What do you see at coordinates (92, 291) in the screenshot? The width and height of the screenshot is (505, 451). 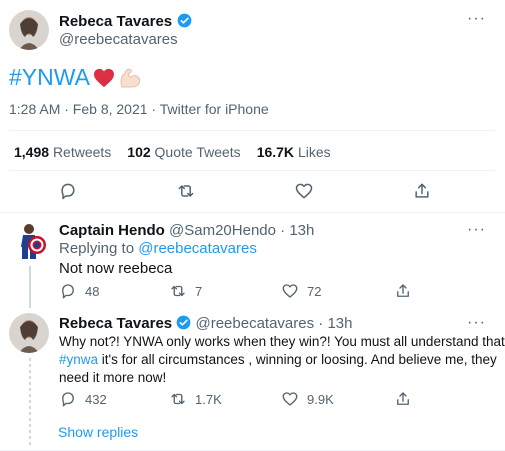 I see `reply-count: 48` at bounding box center [92, 291].